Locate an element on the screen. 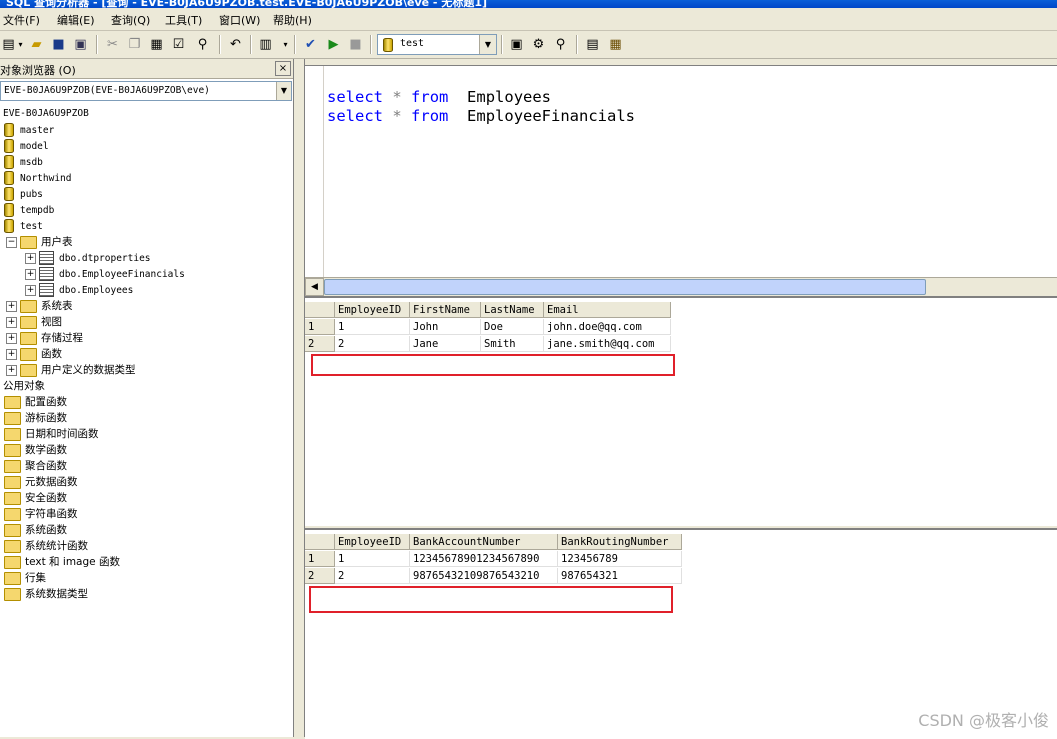 Image resolution: width=1057 pixels, height=739 pixels. tree-db-model: model is located at coordinates (26, 146).